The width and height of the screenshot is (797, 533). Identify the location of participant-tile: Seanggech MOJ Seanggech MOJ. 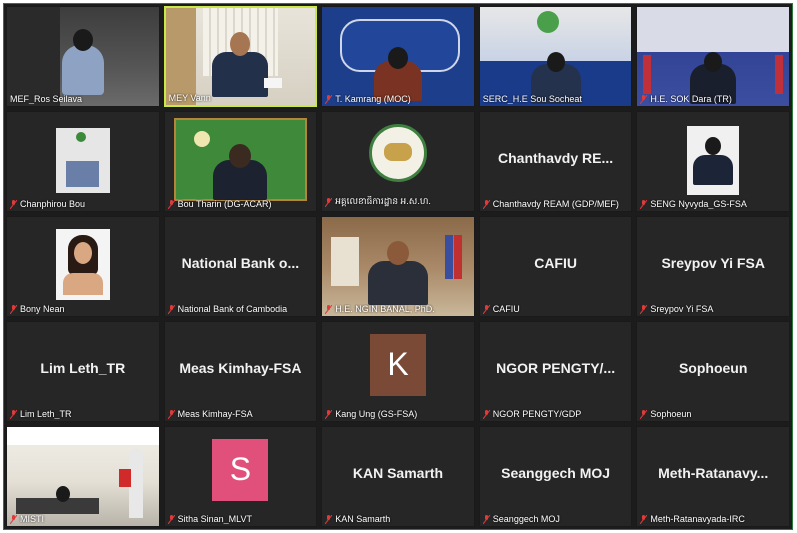
(555, 476).